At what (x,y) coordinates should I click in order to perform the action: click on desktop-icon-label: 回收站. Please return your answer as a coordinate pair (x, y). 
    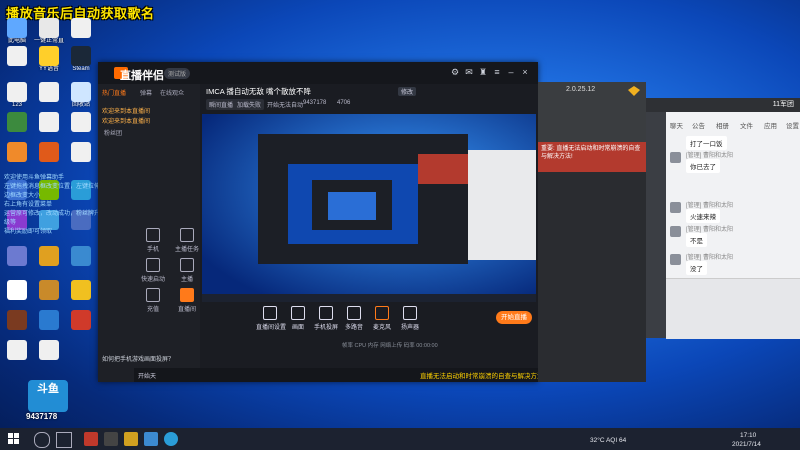
    Looking at the image, I should click on (80, 105).